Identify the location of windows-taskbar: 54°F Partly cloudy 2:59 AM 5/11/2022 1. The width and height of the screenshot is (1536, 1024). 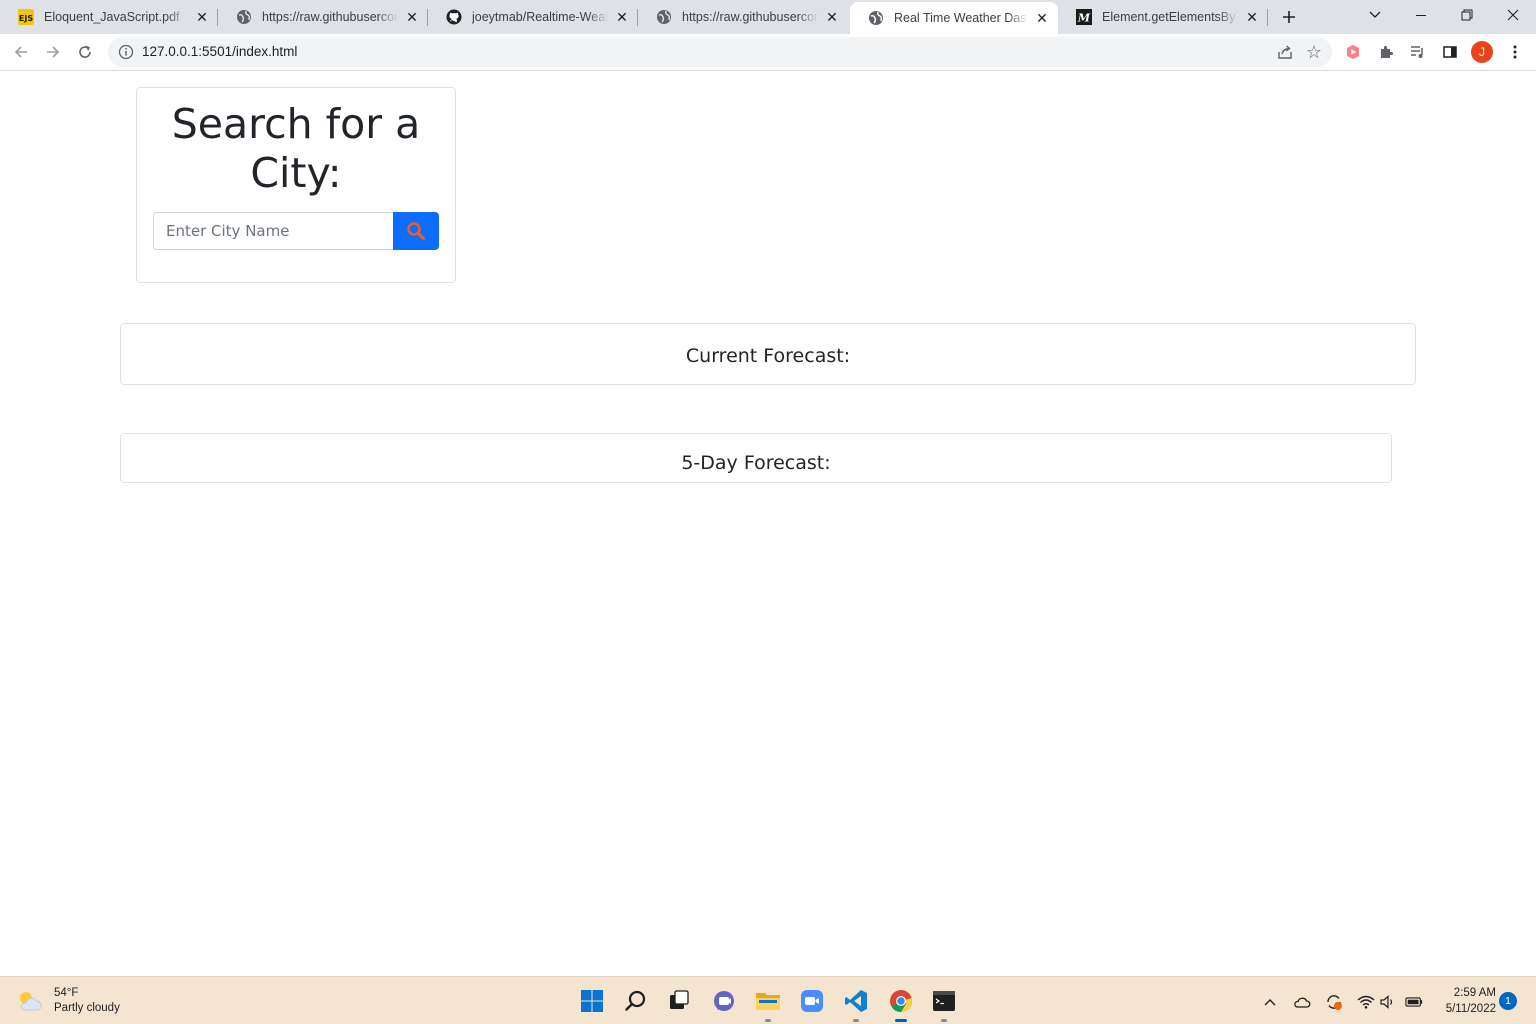
(768, 1000).